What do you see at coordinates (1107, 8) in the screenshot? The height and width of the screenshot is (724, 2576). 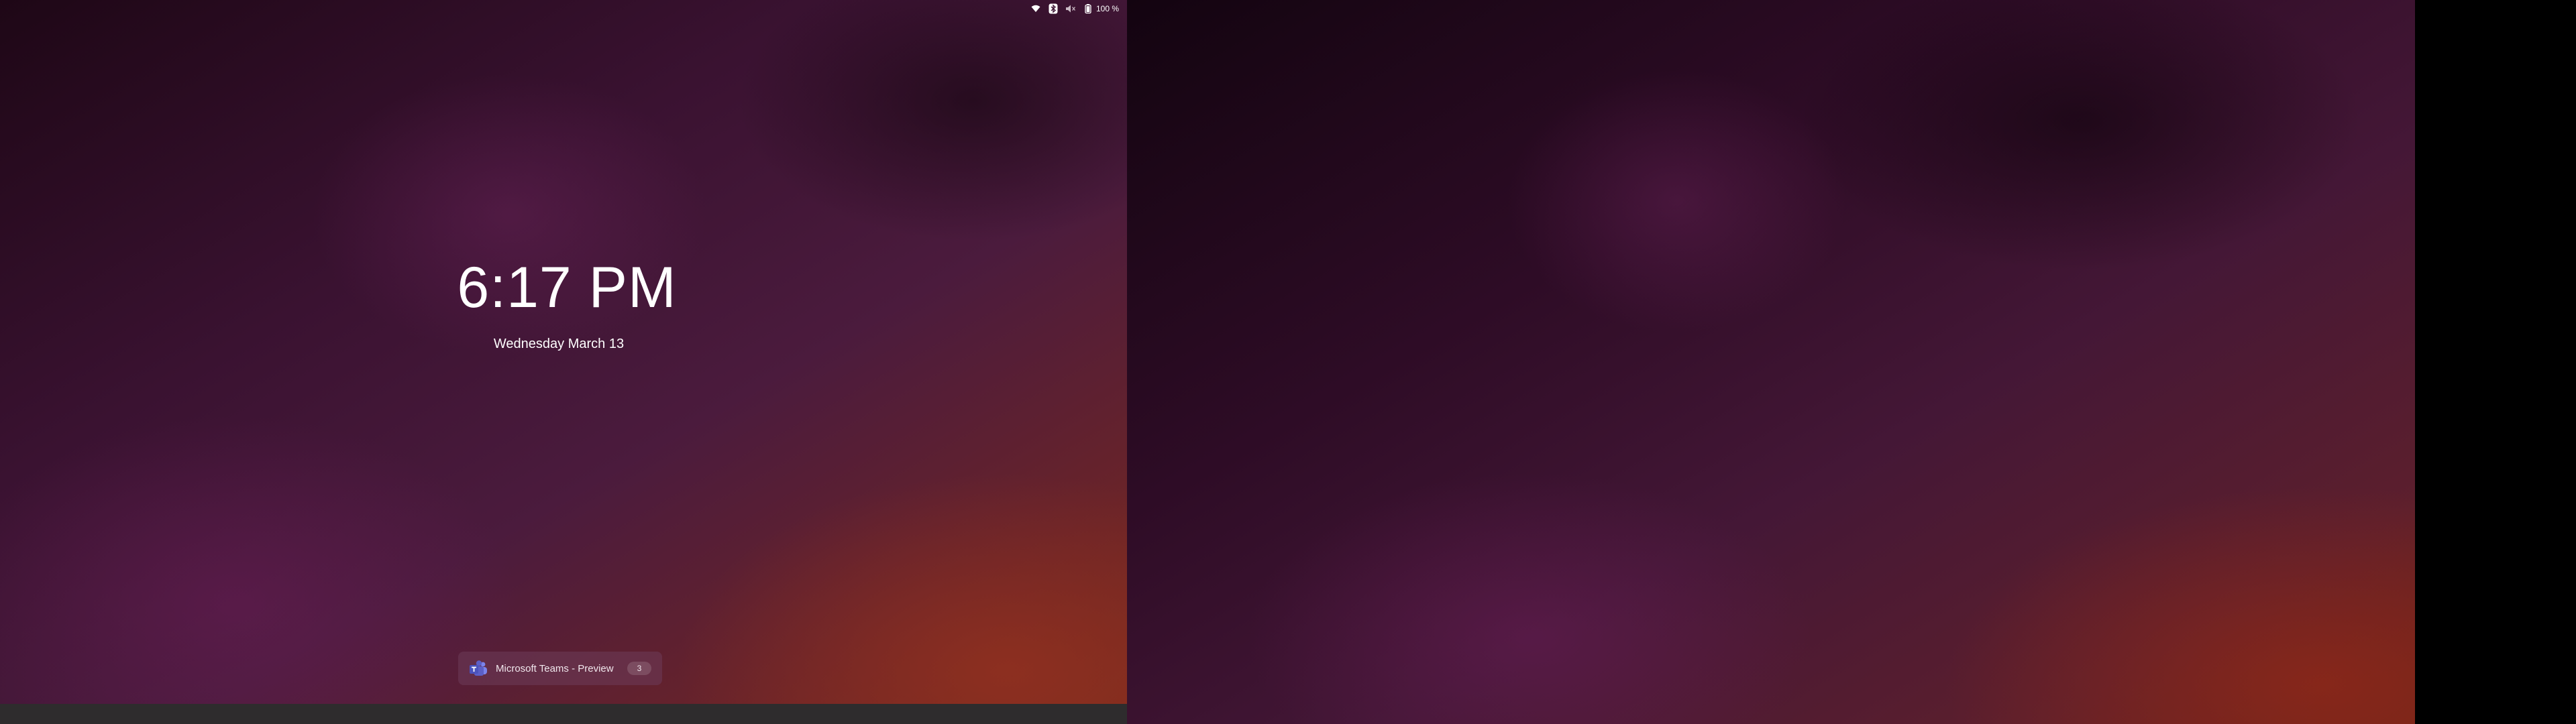 I see `battery-percentage: 100 %` at bounding box center [1107, 8].